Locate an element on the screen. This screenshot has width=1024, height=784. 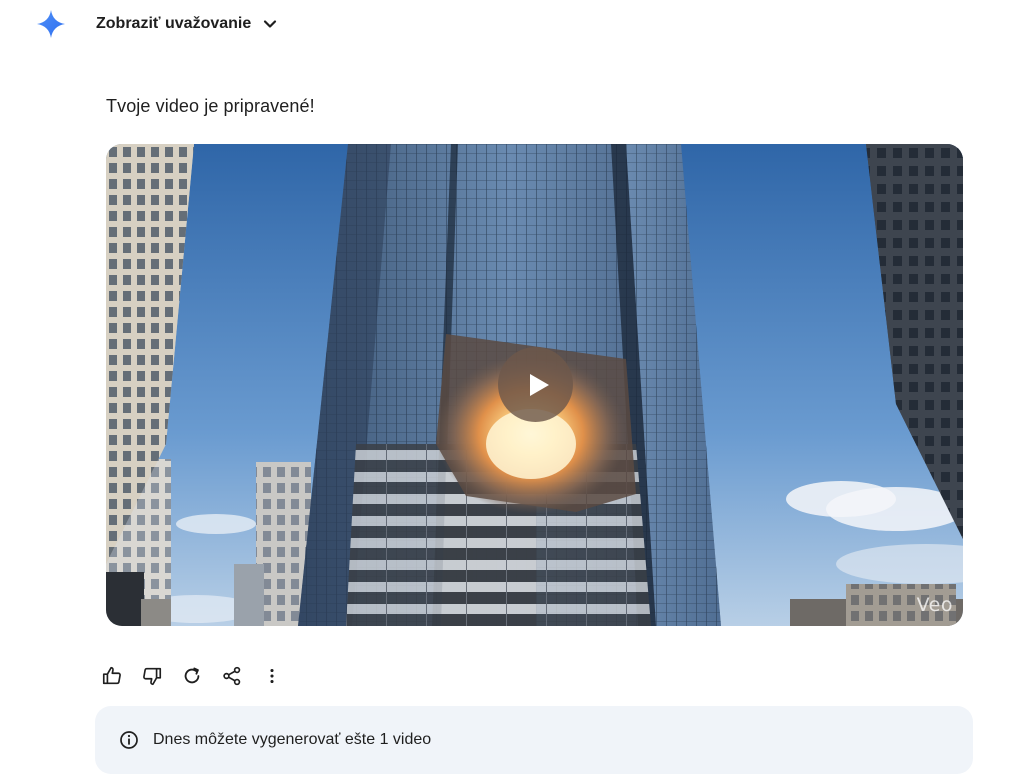
response-header: Zobraziť uvažovanie is located at coordinates (157, 24).